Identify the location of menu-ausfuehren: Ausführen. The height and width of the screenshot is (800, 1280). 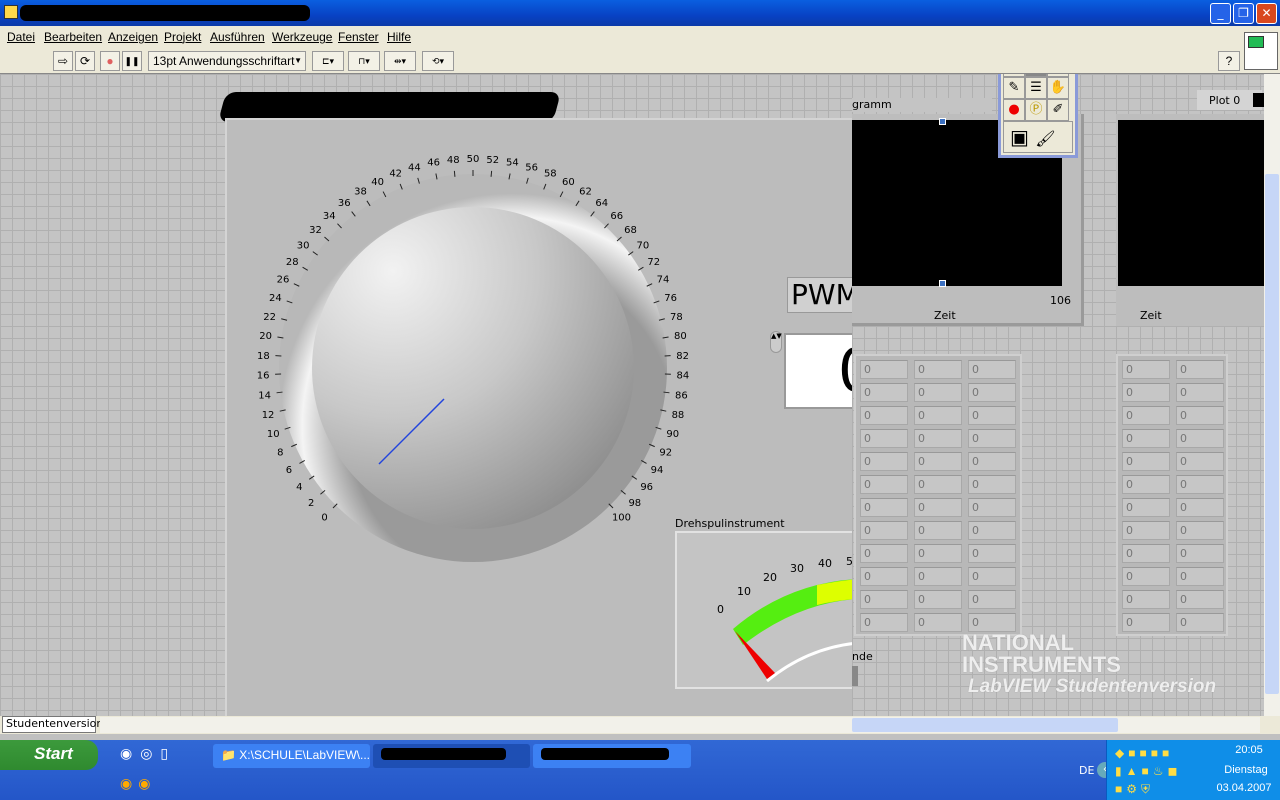
(237, 37).